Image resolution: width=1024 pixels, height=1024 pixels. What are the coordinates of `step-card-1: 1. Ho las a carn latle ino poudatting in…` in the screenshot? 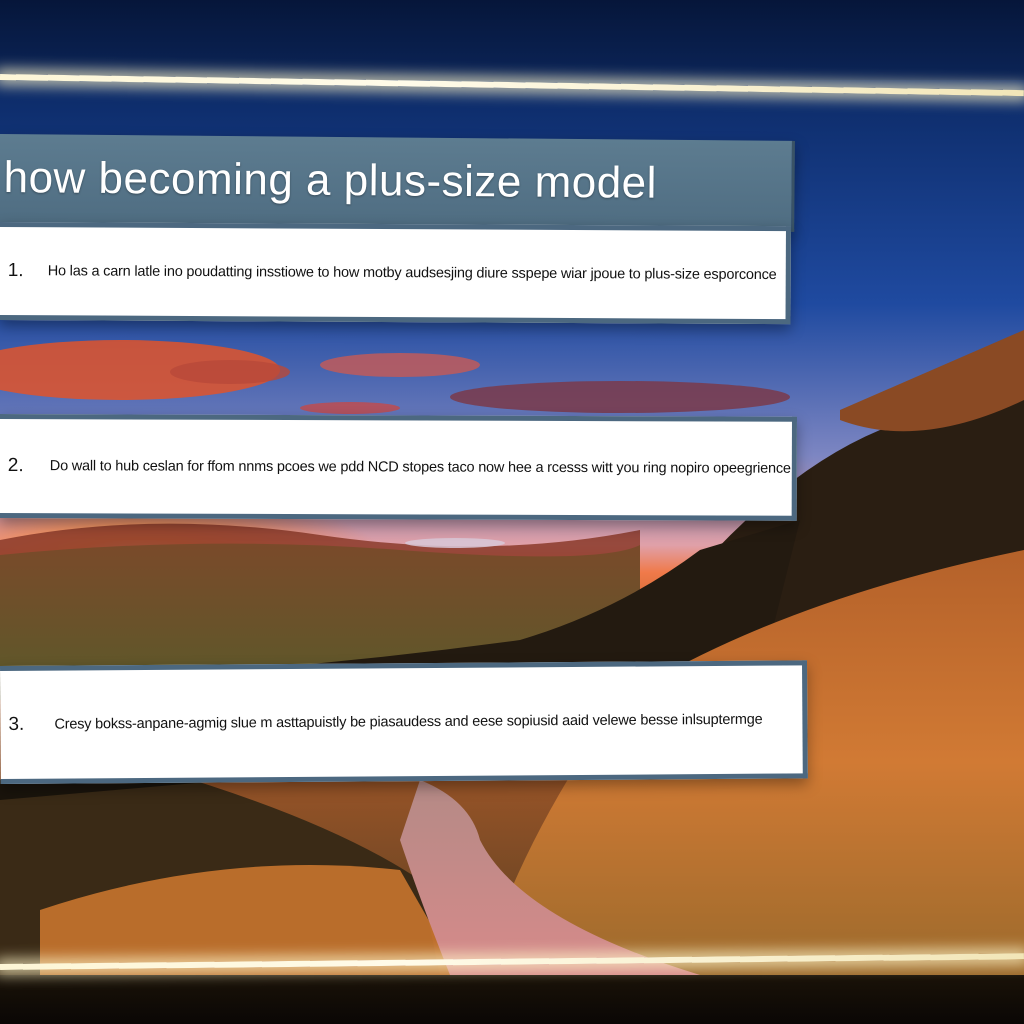 It's located at (395, 273).